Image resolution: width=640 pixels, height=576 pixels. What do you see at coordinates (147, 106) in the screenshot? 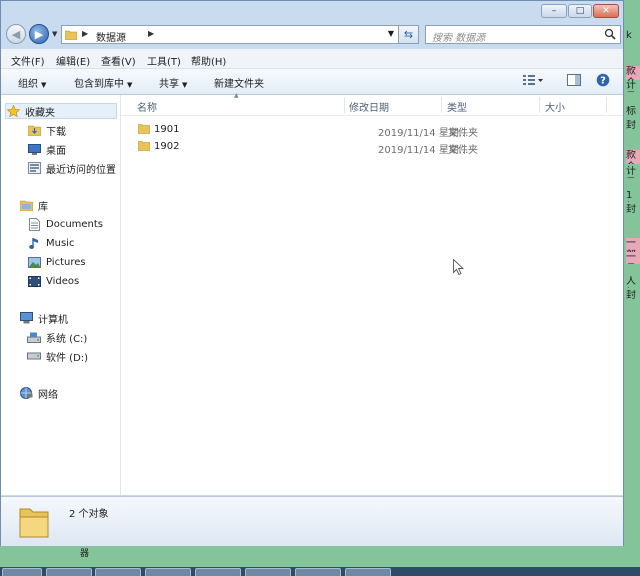
I see `column-header-name: 名称` at bounding box center [147, 106].